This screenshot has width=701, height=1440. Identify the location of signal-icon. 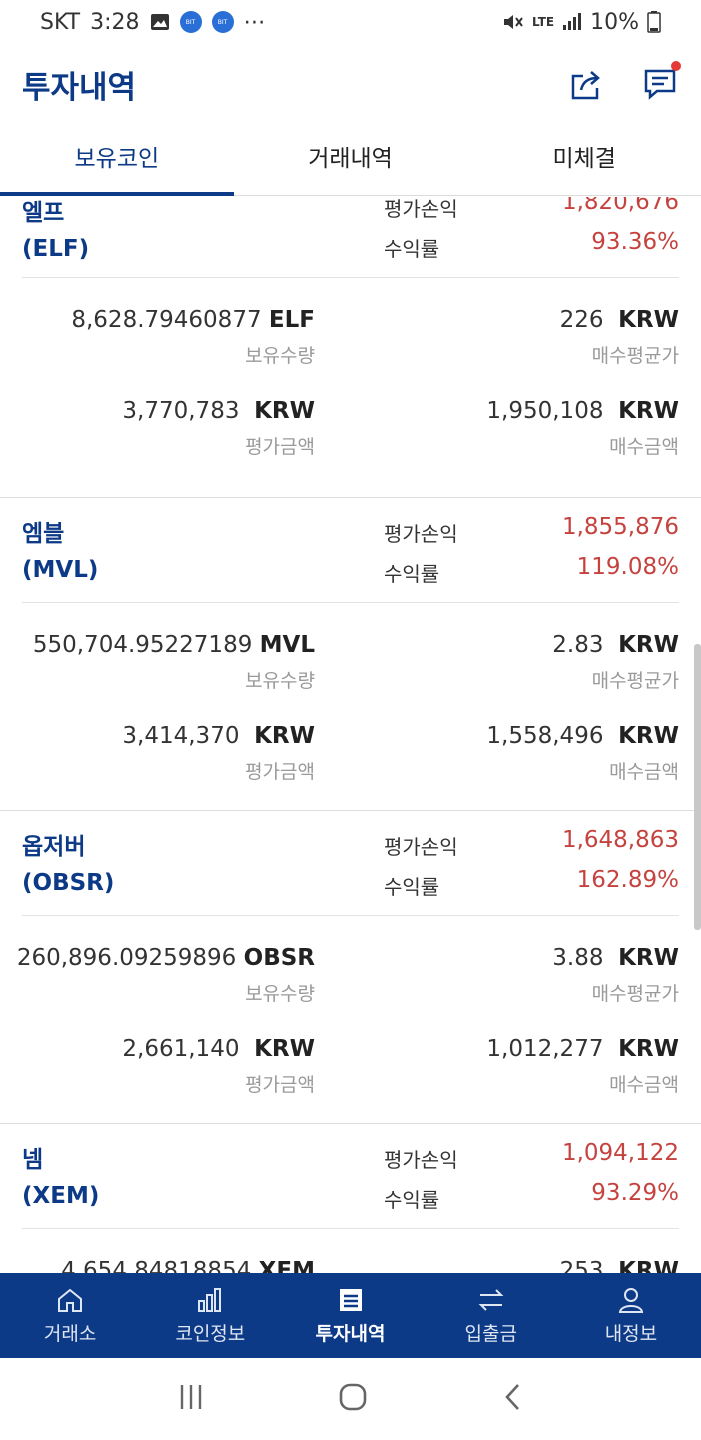
(572, 22).